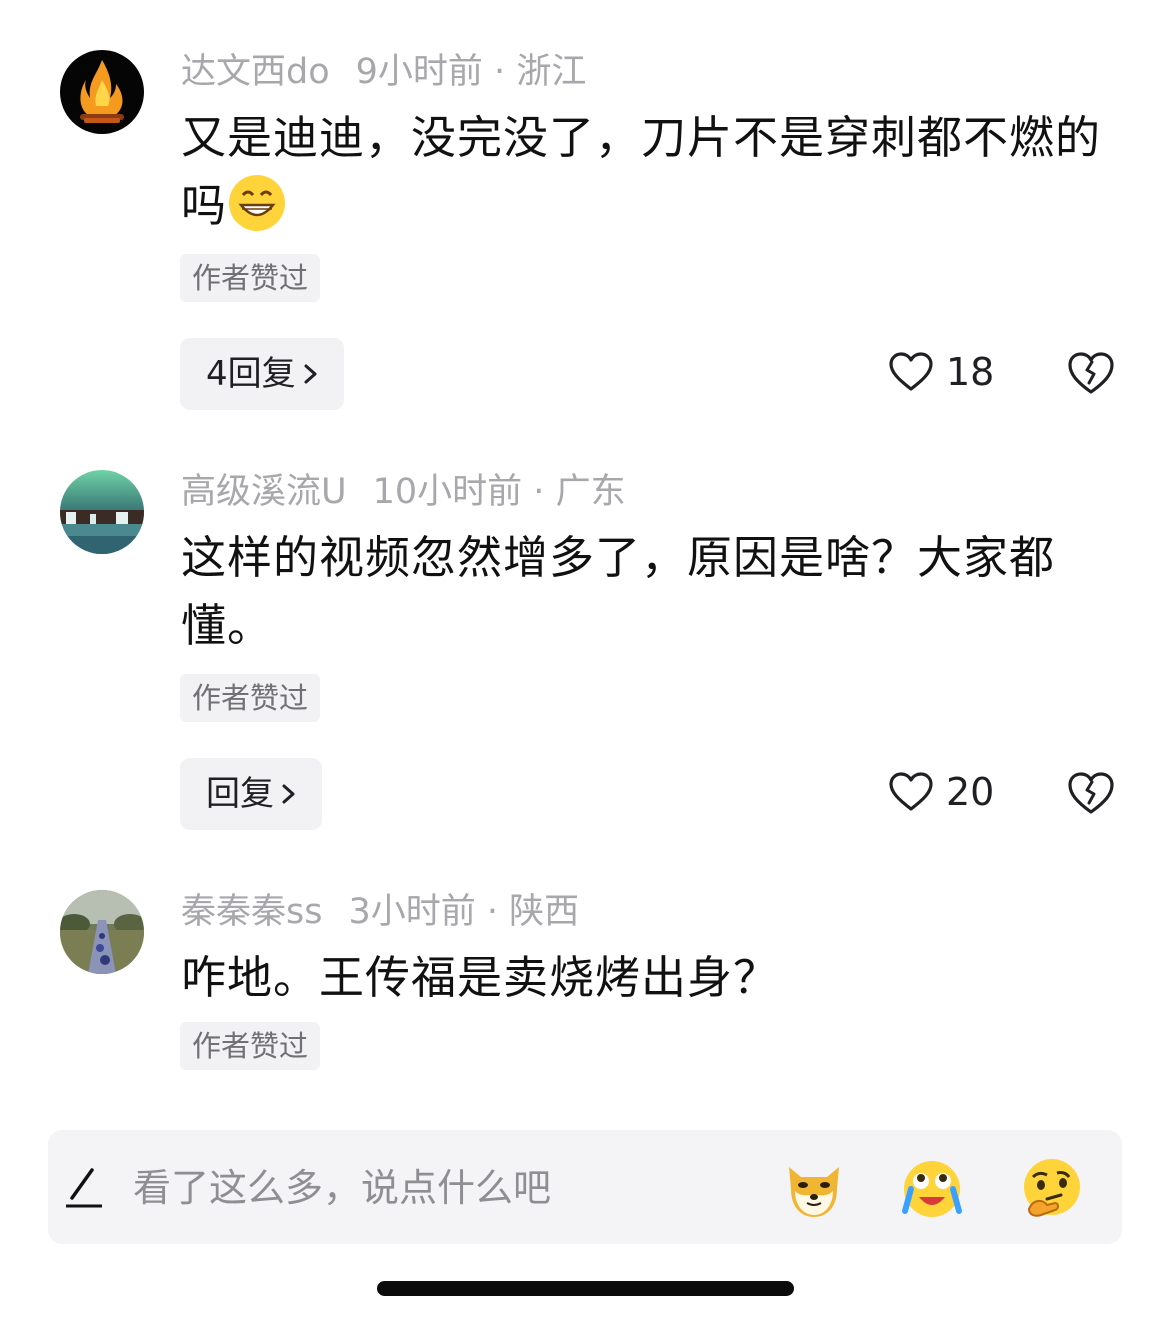  I want to click on comment-text: 咋地。王传福是卖烧烤出身？, so click(480, 977).